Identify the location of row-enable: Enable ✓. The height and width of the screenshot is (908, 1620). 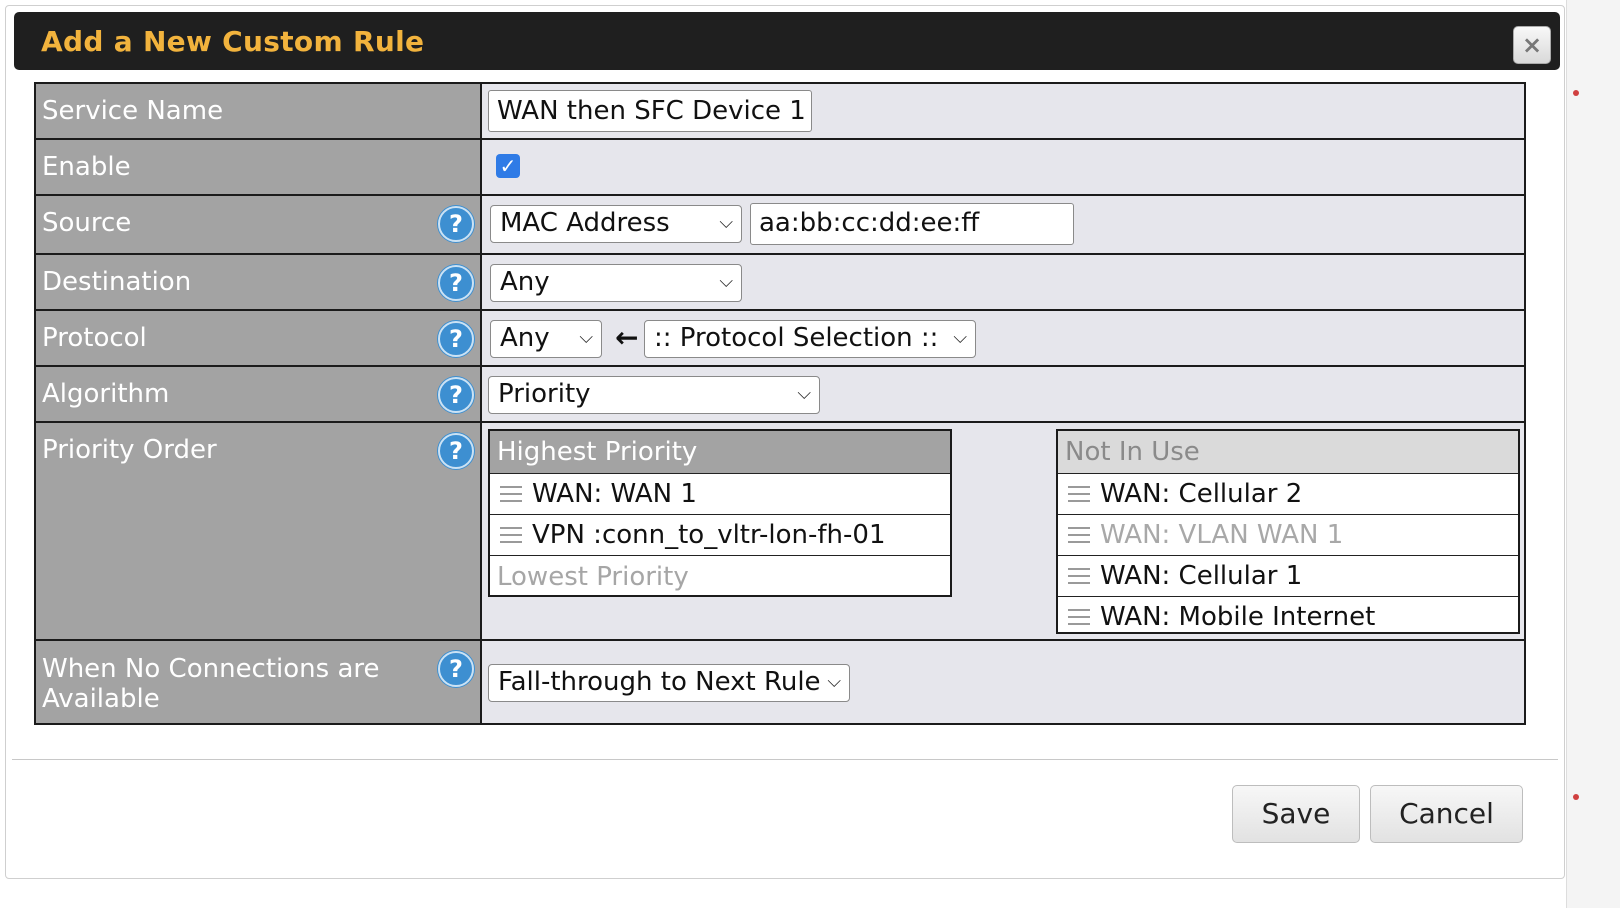
(780, 167).